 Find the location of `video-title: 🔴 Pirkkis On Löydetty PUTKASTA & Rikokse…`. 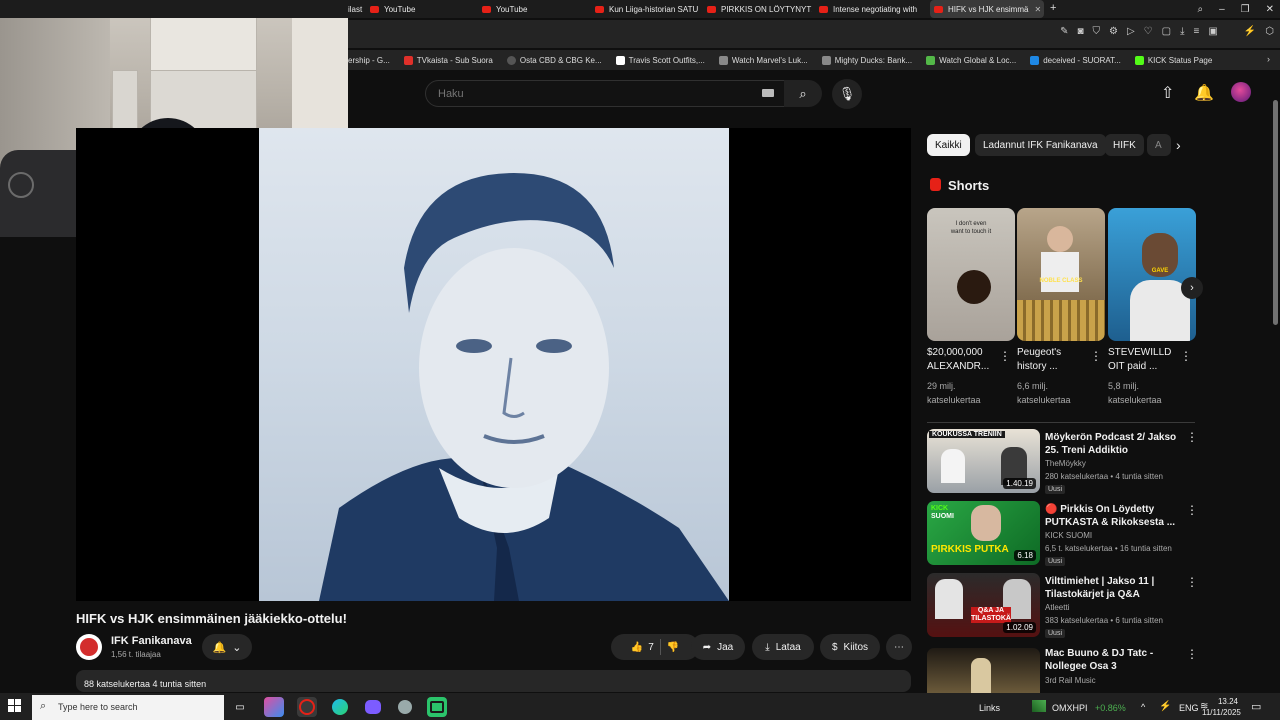

video-title: 🔴 Pirkkis On Löydetty PUTKASTA & Rikokse… is located at coordinates (1115, 516).